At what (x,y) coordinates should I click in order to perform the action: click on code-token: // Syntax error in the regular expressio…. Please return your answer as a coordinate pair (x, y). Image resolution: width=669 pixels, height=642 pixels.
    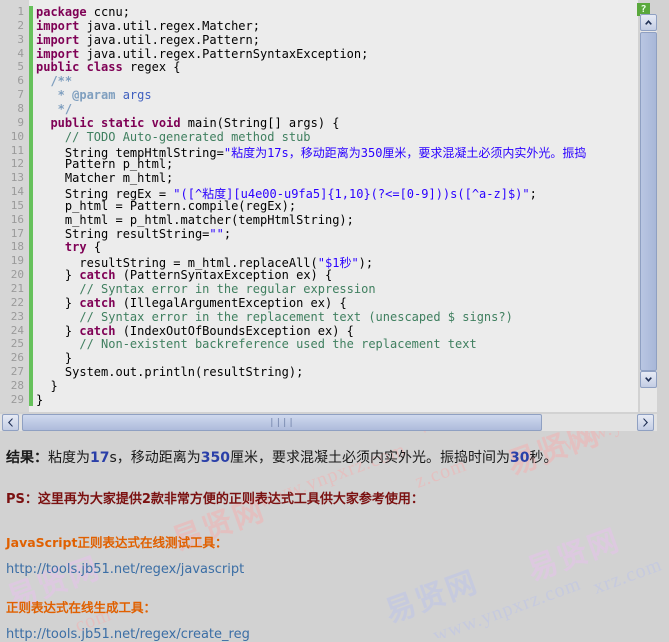
    Looking at the image, I should click on (206, 289).